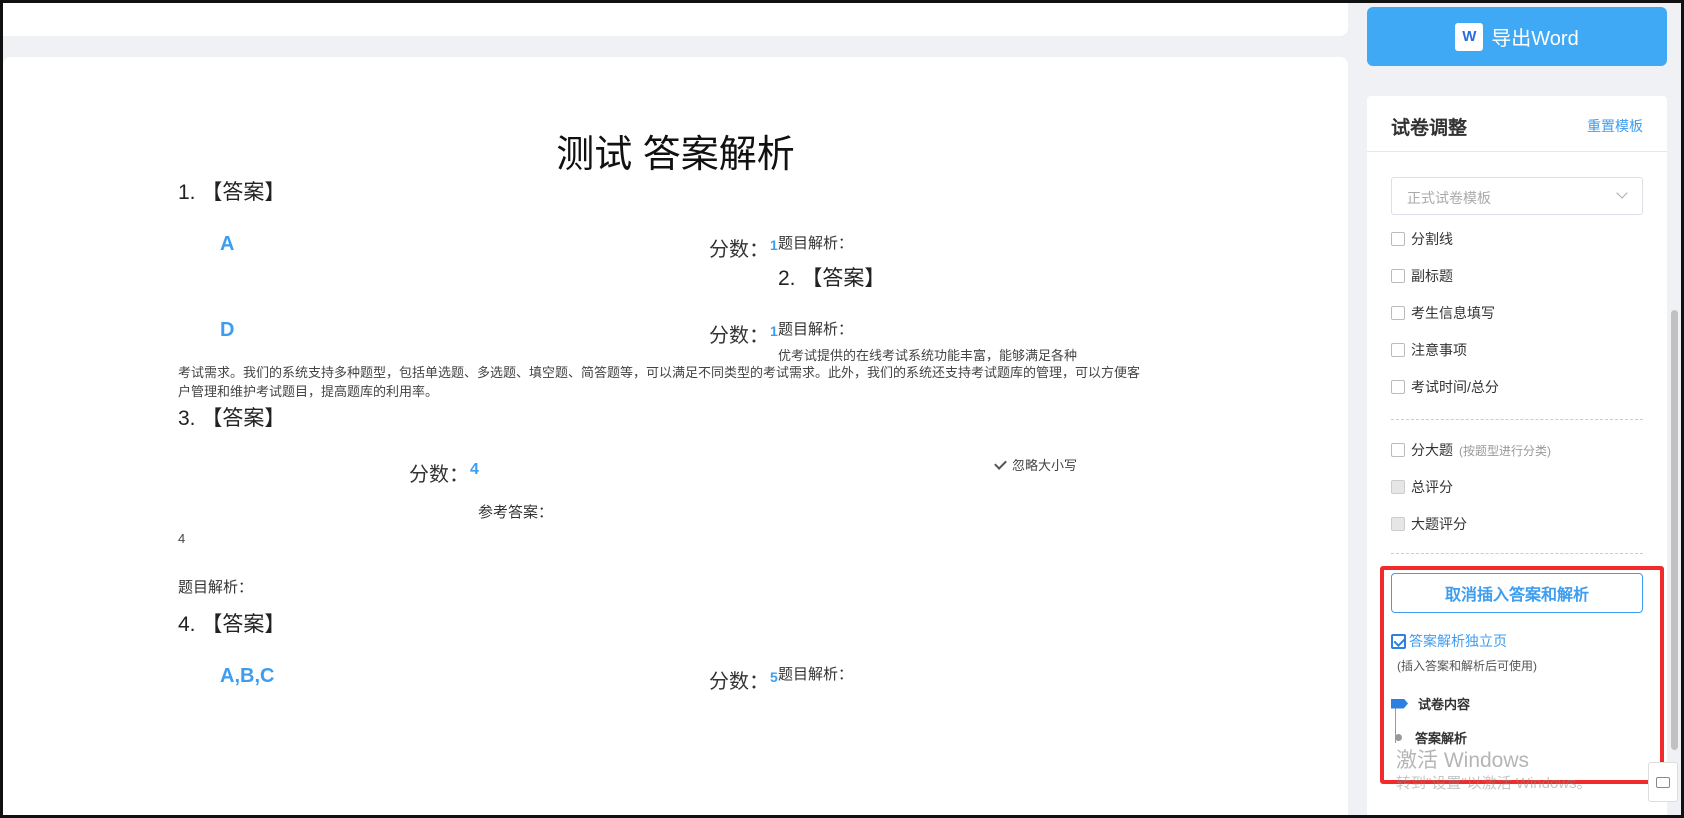 This screenshot has width=1684, height=818. I want to click on independent-page-option: 答案解析独立页, so click(1449, 641).